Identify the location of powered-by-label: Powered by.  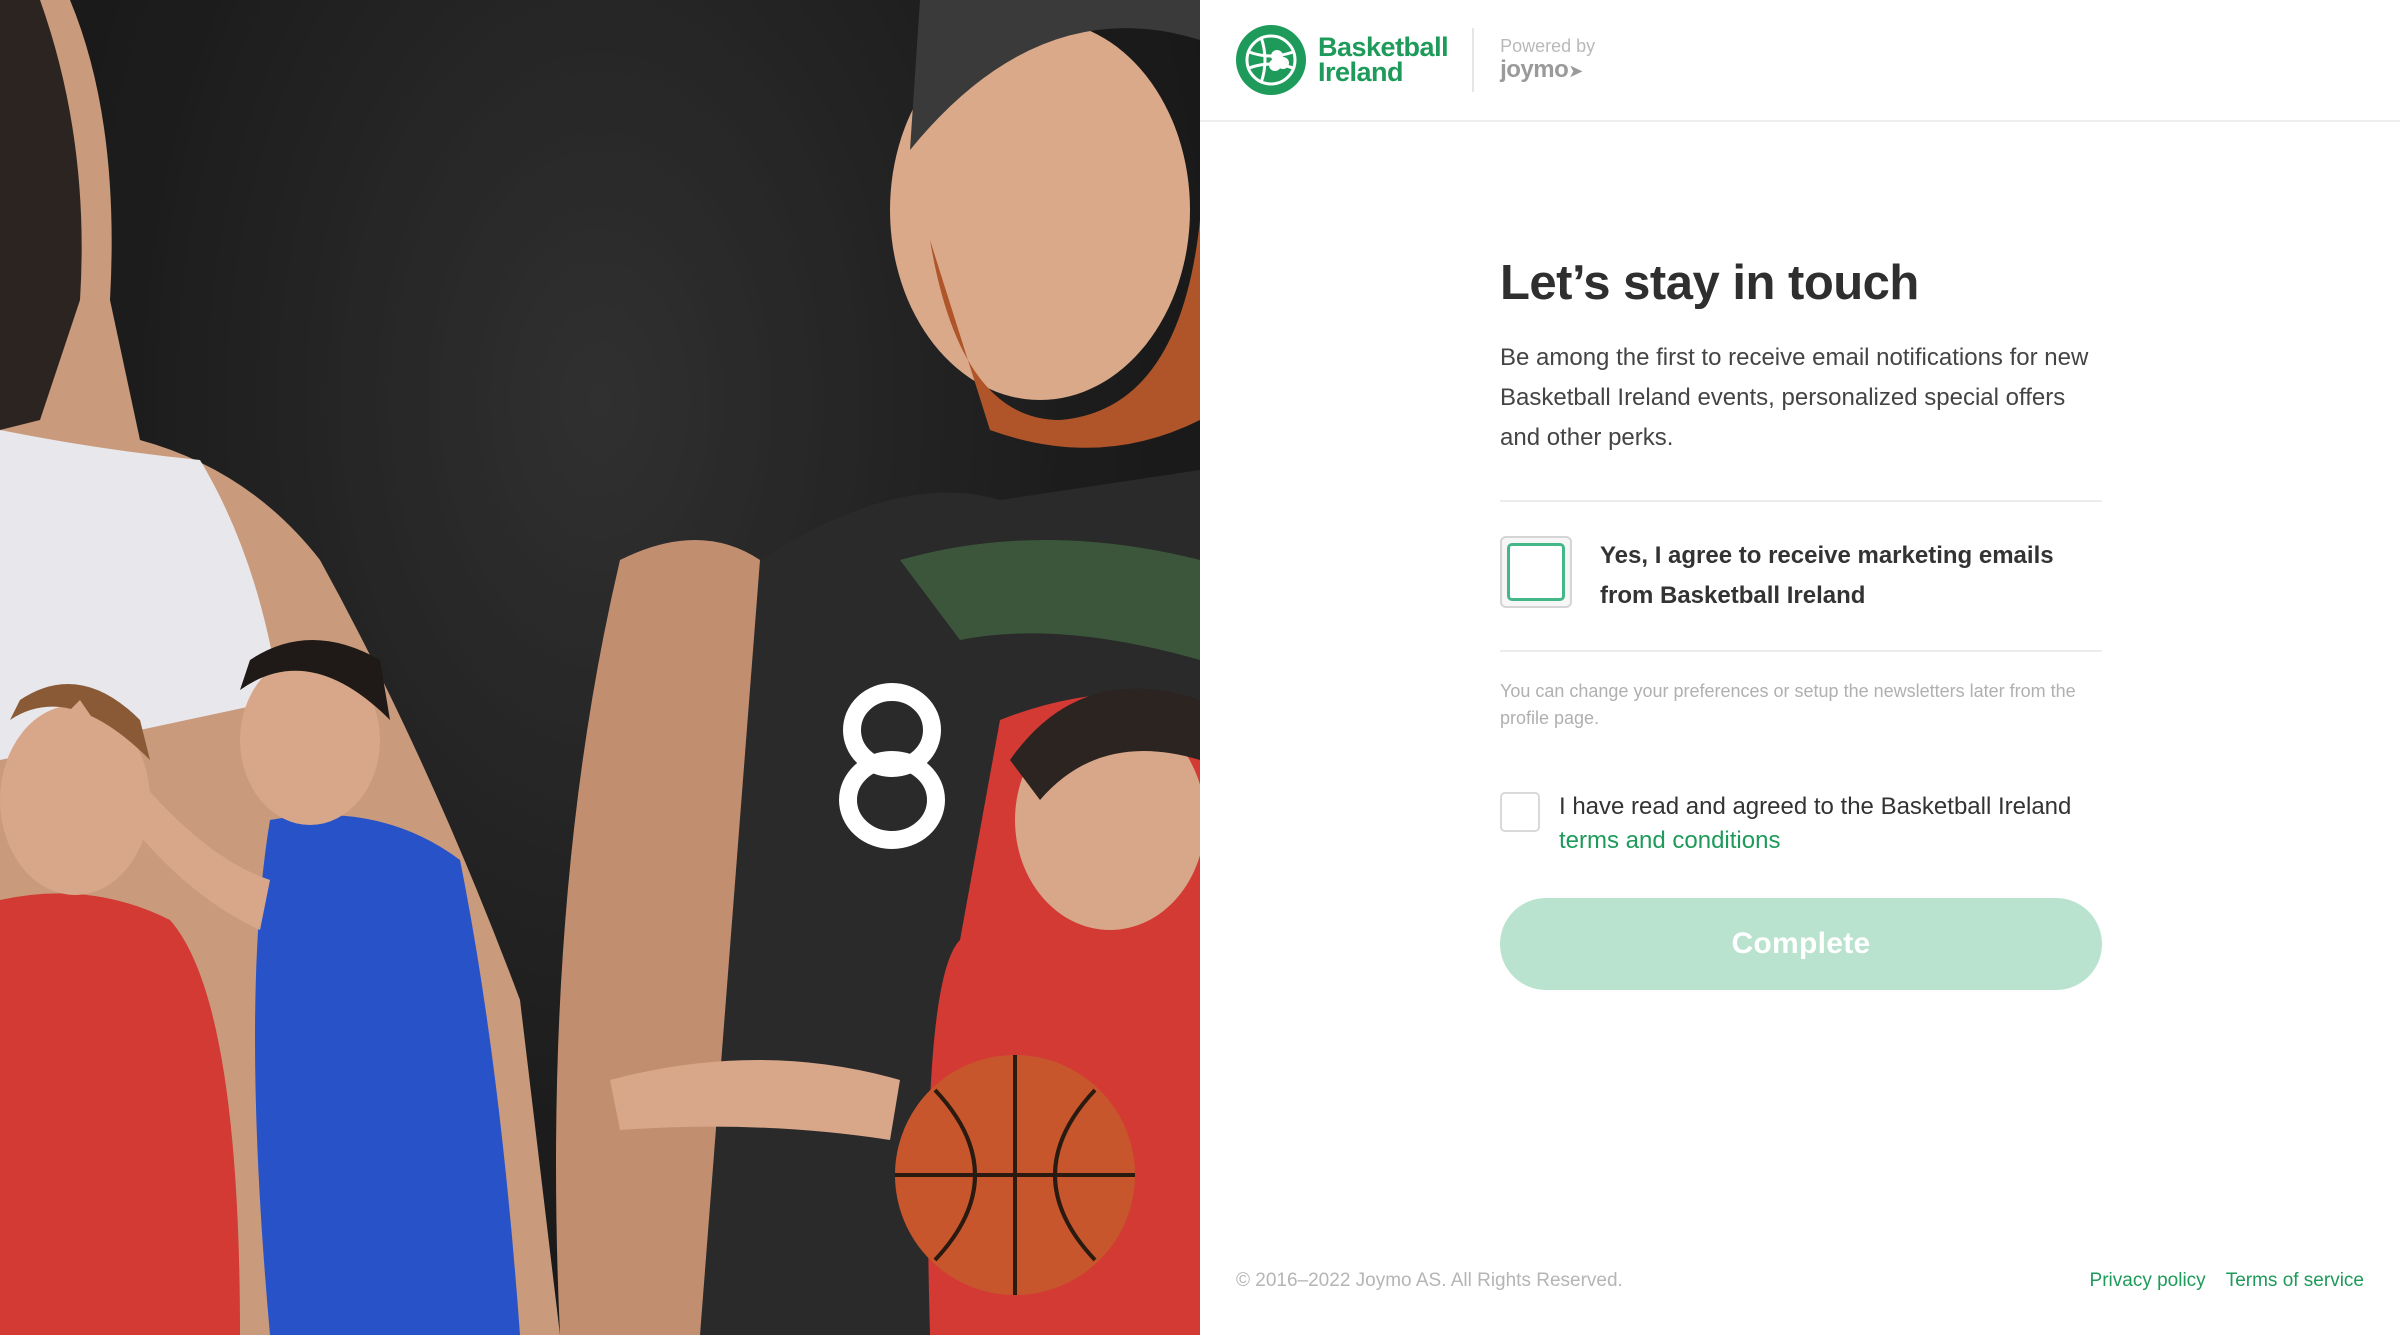
(1548, 45).